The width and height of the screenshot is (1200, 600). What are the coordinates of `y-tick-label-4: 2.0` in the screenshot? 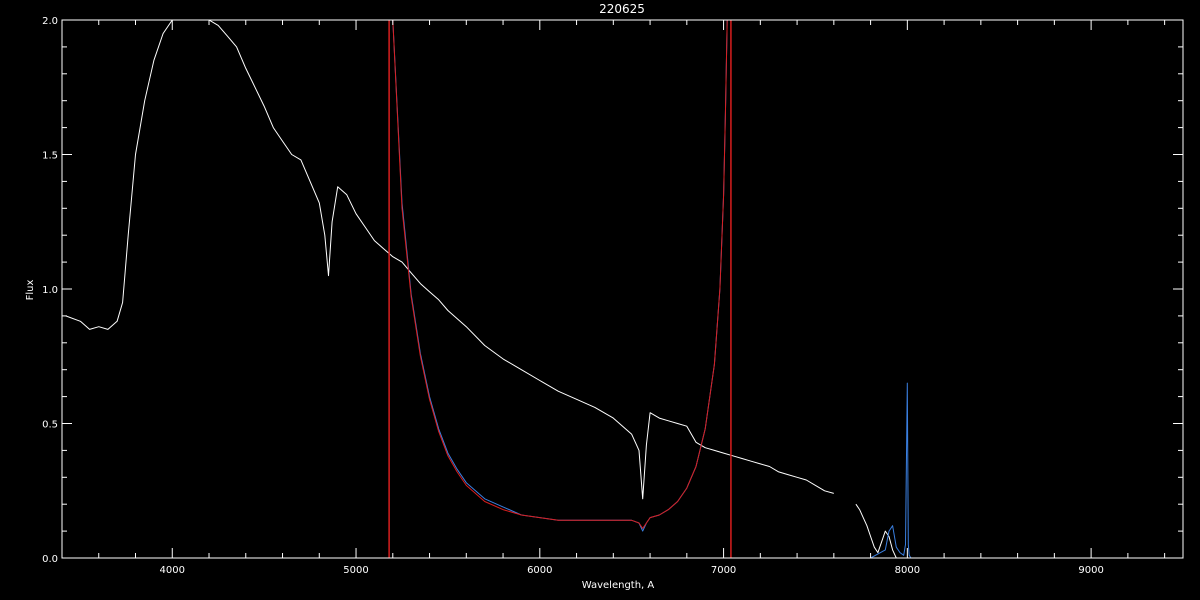 It's located at (50, 21).